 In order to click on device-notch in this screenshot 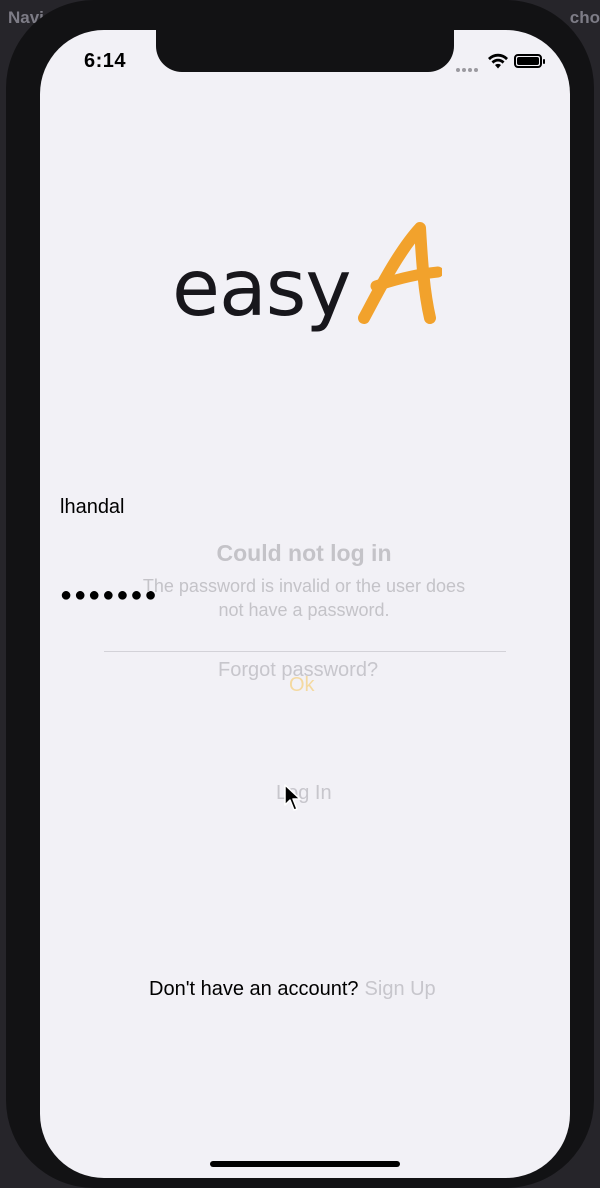, I will do `click(305, 51)`.